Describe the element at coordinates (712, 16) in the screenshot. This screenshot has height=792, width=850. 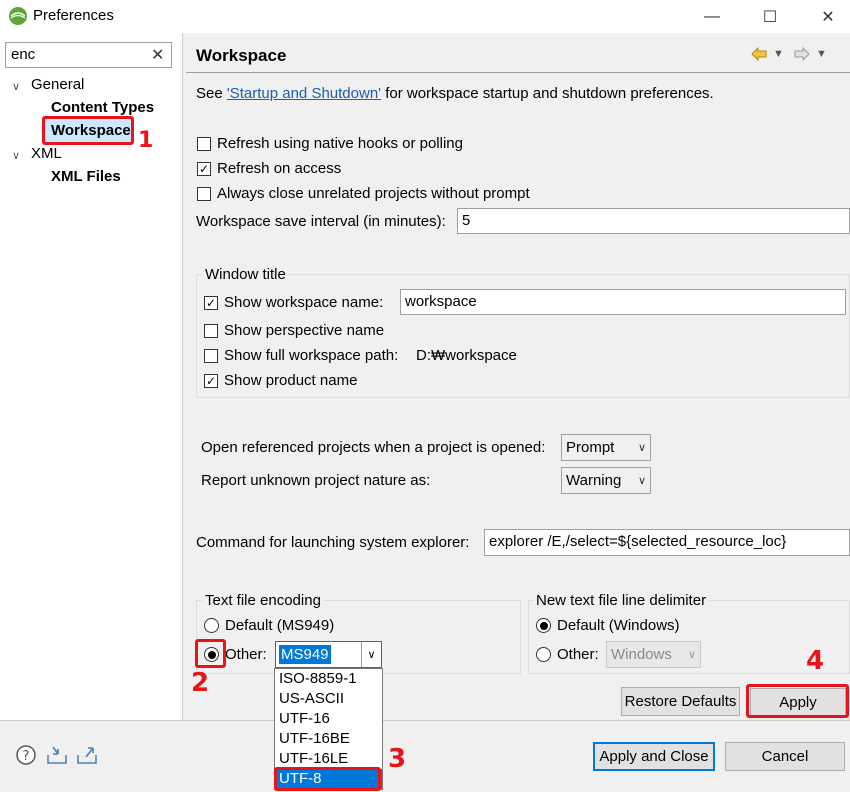
I see `minimize-button: —` at that location.